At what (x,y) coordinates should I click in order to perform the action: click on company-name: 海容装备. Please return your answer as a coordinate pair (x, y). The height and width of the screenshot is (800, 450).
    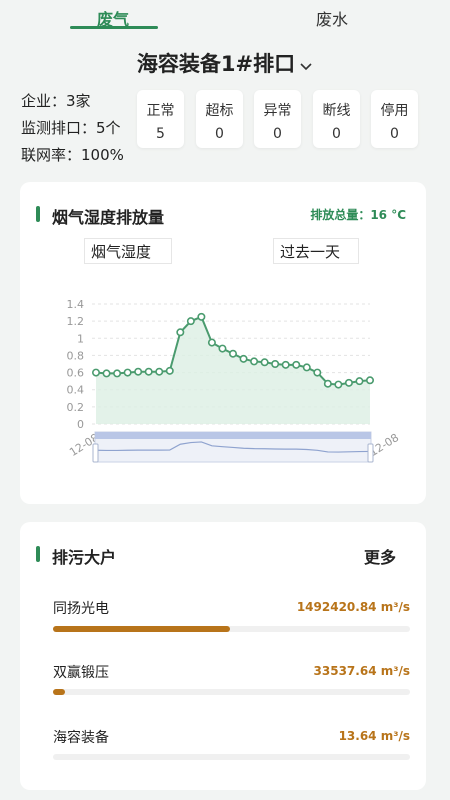
    Looking at the image, I should click on (81, 738).